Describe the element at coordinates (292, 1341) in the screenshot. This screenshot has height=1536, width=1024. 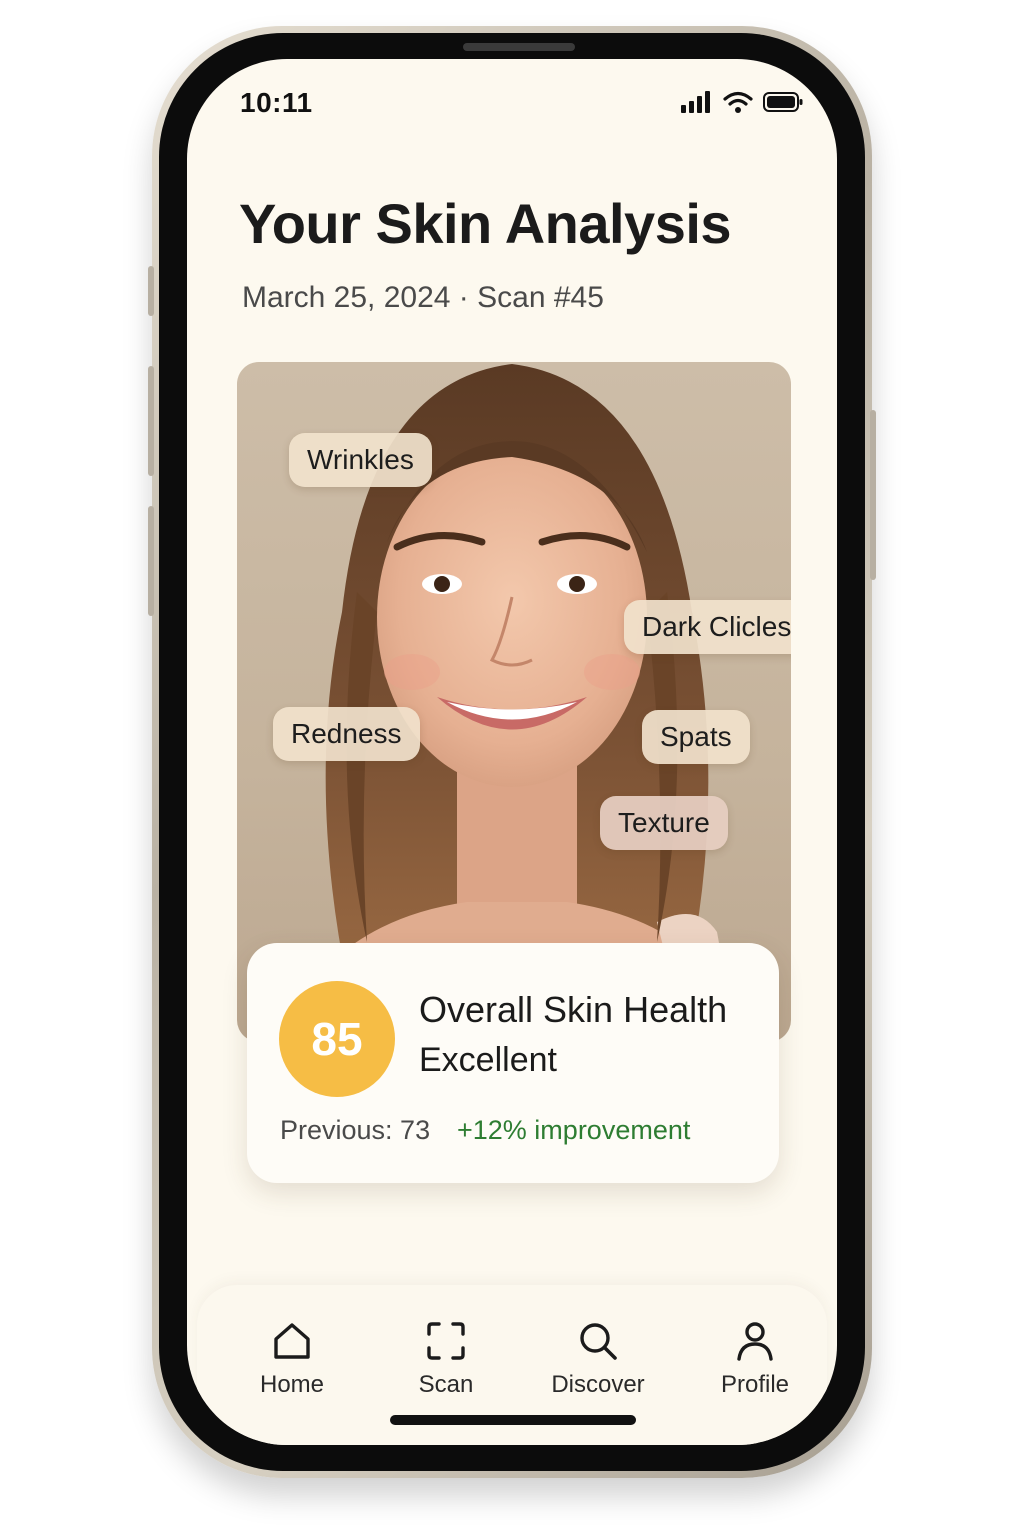
I see `home-icon` at that location.